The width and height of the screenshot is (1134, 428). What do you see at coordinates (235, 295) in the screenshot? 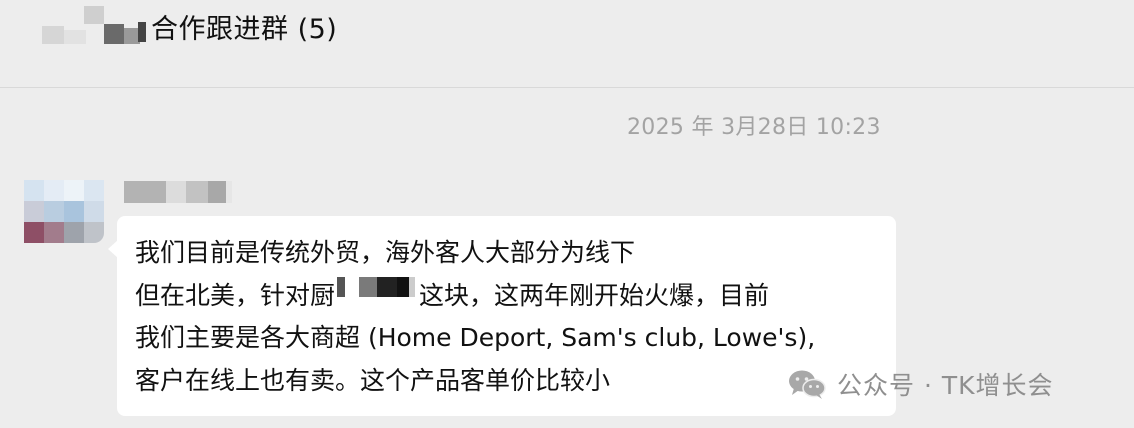
I see `message-line-2-start: 但在北美，针对厨` at bounding box center [235, 295].